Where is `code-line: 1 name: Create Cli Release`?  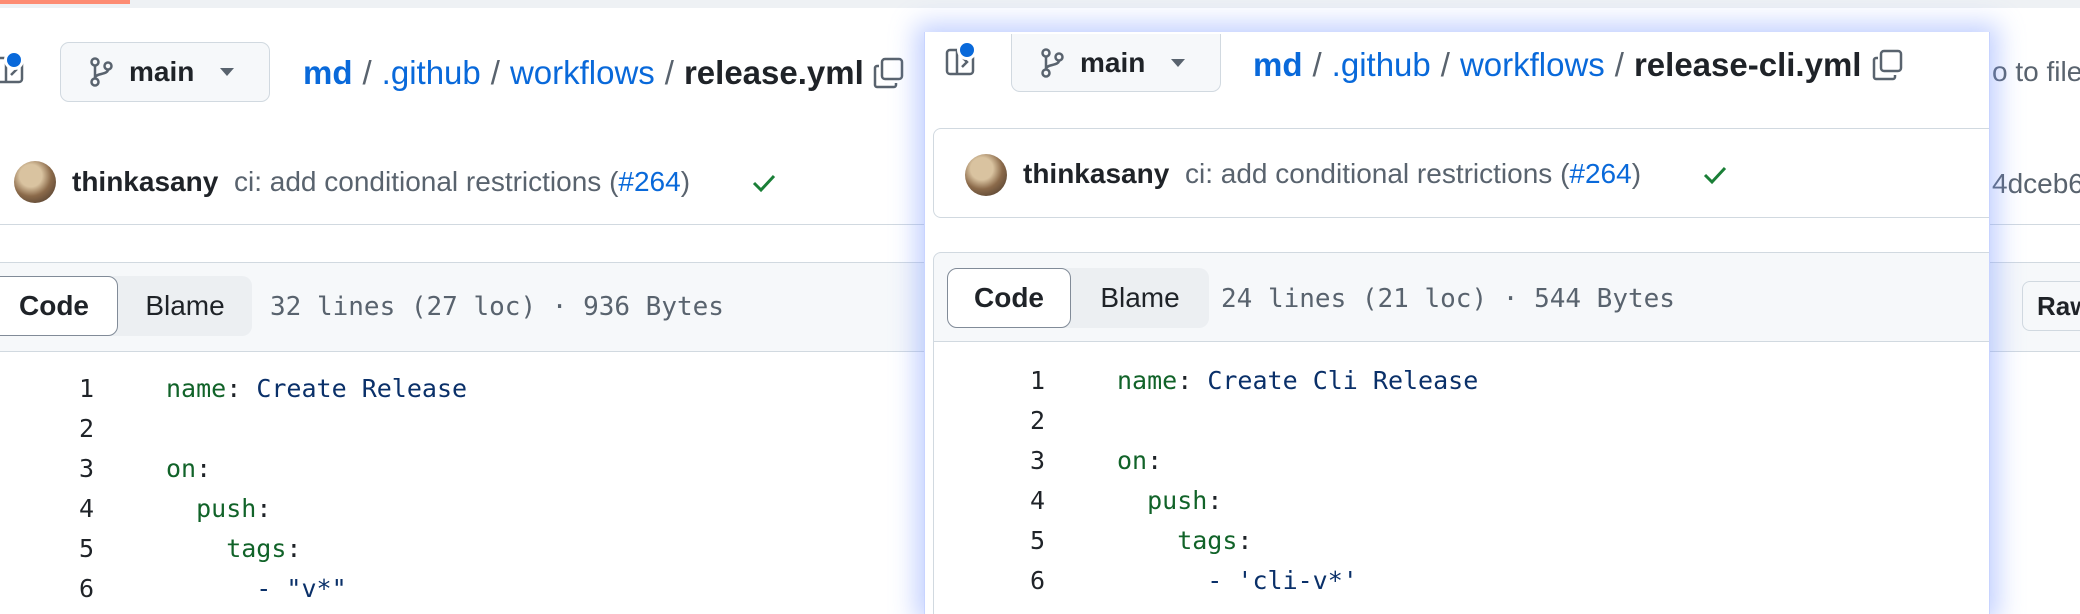 code-line: 1 name: Create Cli Release is located at coordinates (1201, 380).